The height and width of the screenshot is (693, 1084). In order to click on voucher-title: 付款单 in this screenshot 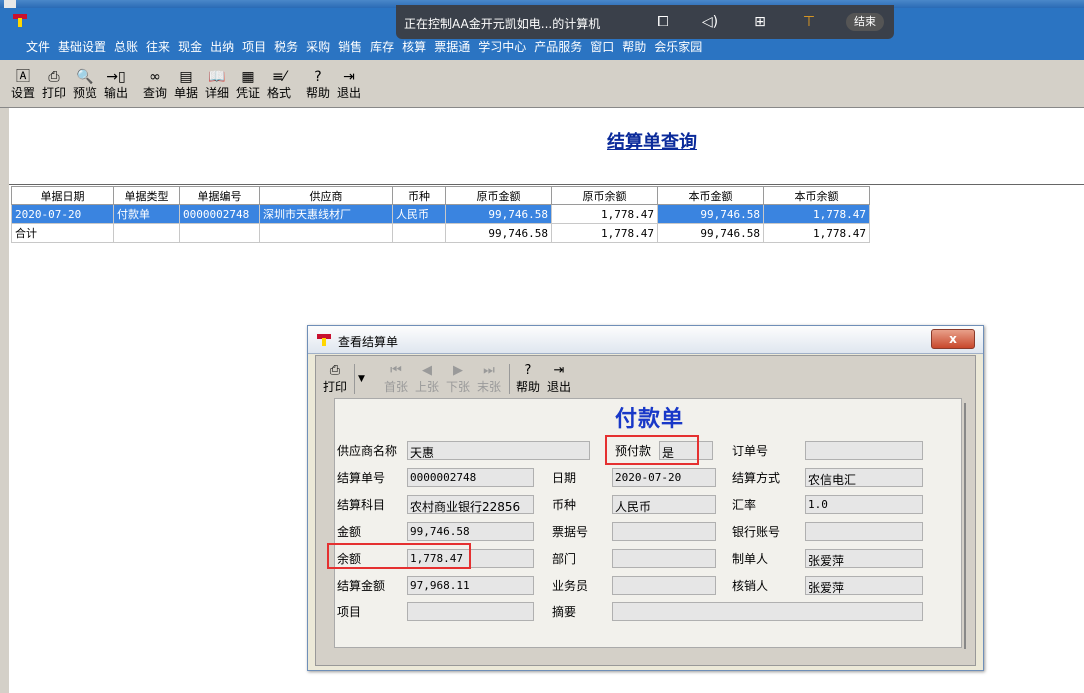, I will do `click(650, 419)`.